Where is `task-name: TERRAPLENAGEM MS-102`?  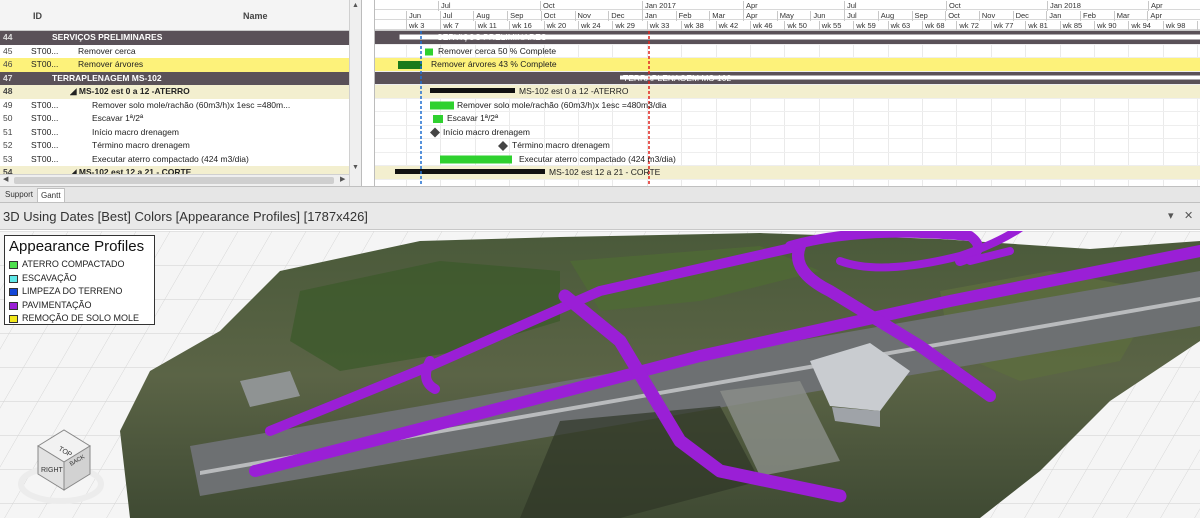
task-name: TERRAPLENAGEM MS-102 is located at coordinates (200, 78).